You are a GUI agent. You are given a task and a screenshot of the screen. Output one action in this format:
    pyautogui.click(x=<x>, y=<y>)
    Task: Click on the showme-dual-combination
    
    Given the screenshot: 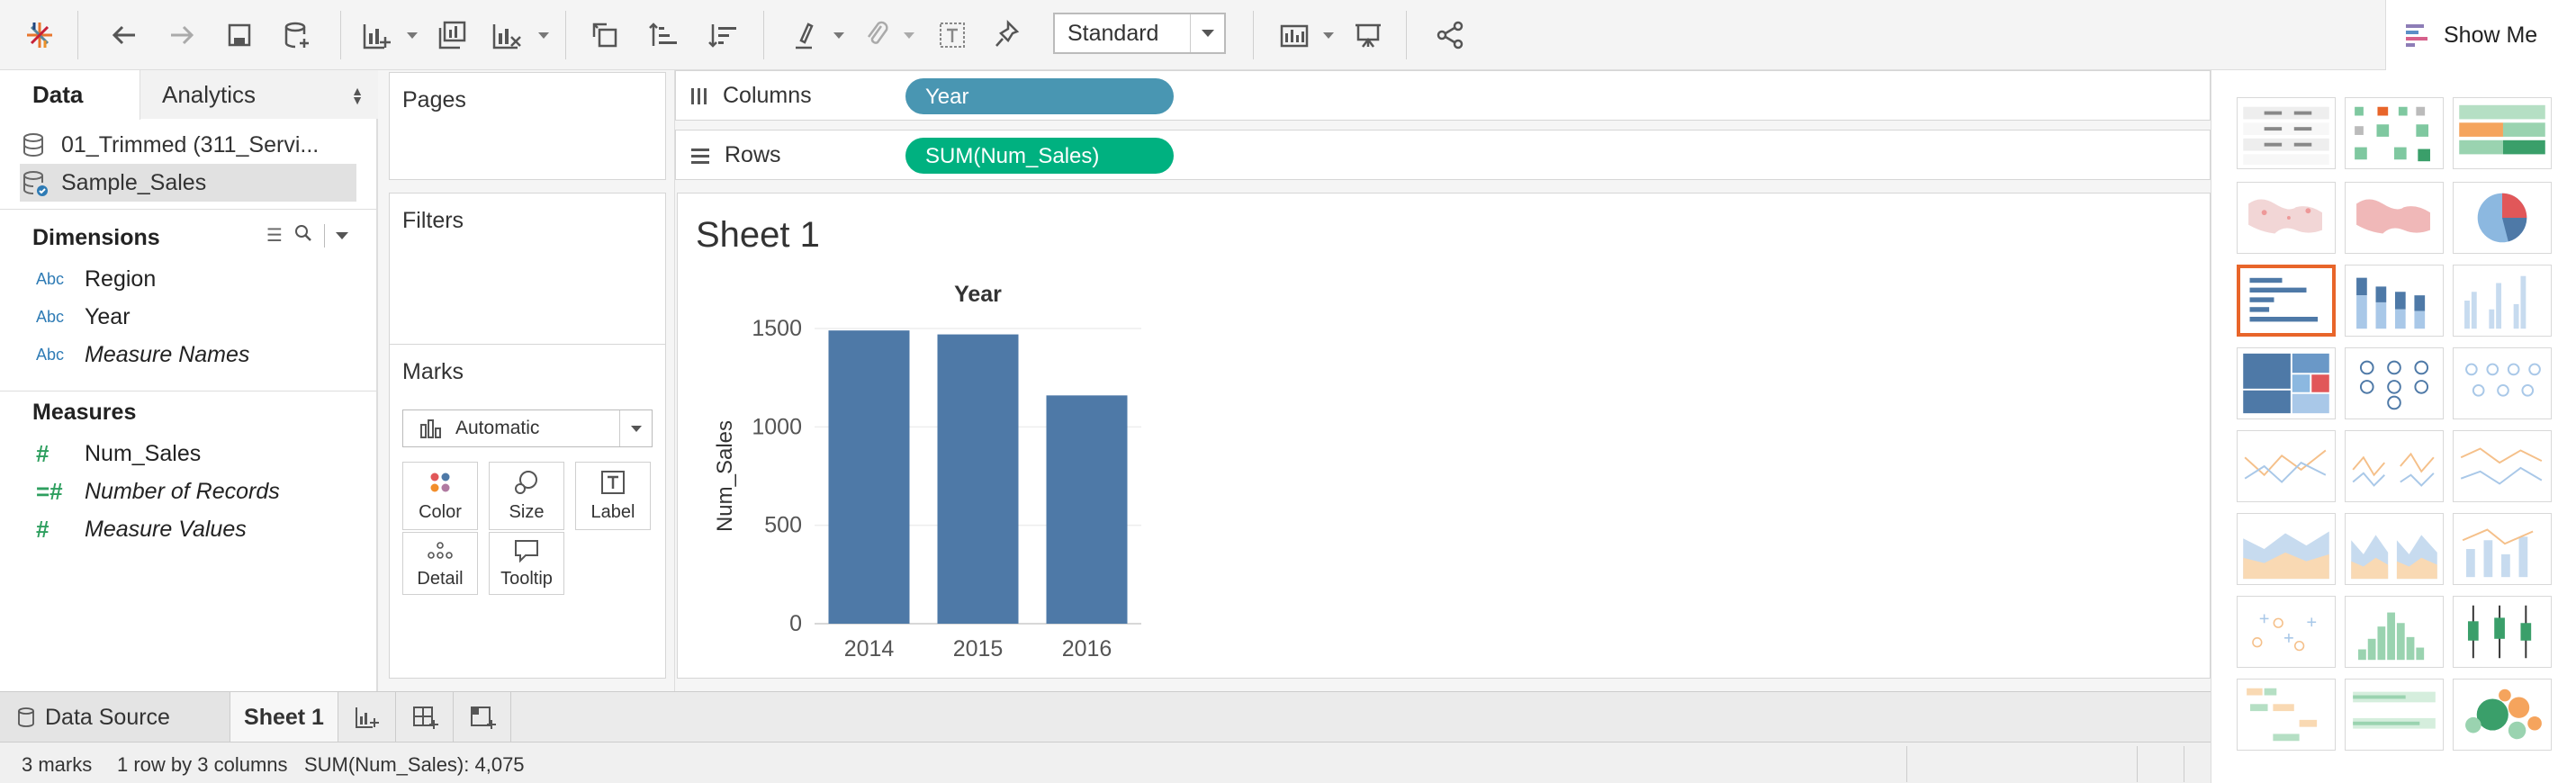 What is the action you would take?
    pyautogui.click(x=2502, y=549)
    